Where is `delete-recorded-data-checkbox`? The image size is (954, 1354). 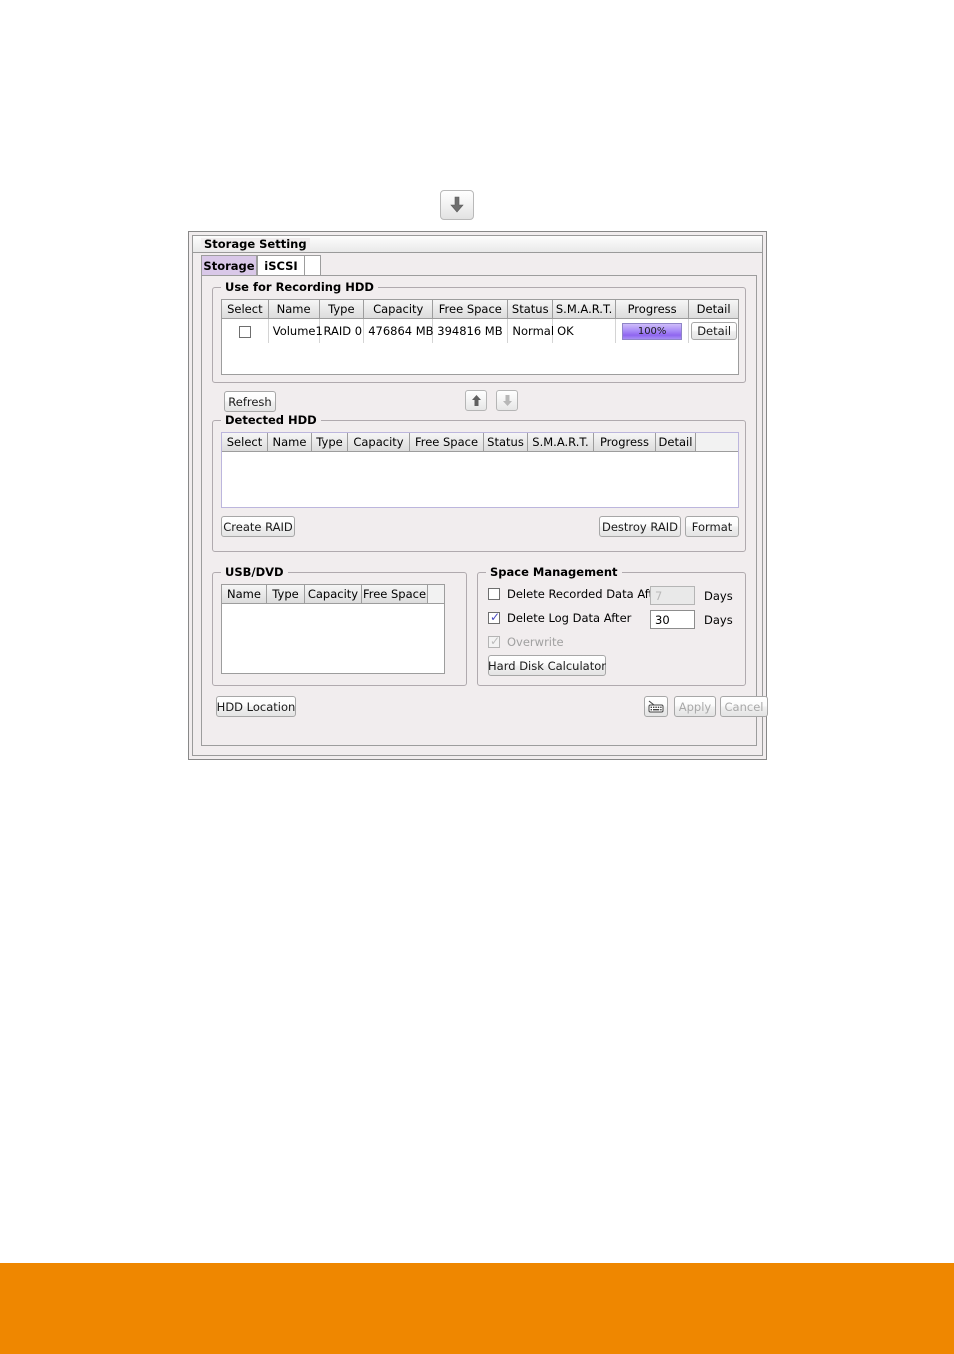 delete-recorded-data-checkbox is located at coordinates (494, 594).